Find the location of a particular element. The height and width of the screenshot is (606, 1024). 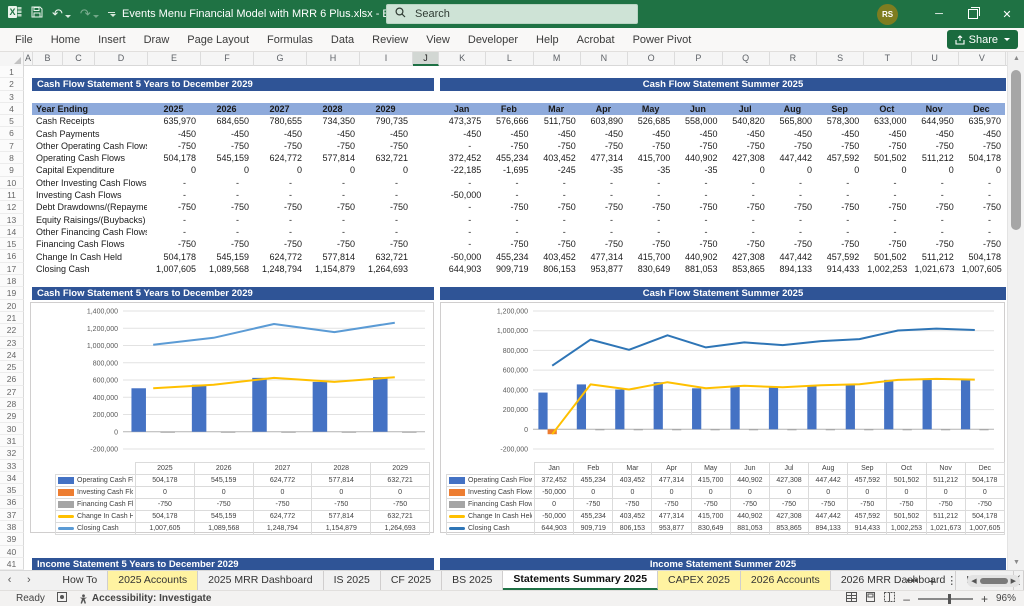

statement-cell: 644,903 is located at coordinates (461, 269).